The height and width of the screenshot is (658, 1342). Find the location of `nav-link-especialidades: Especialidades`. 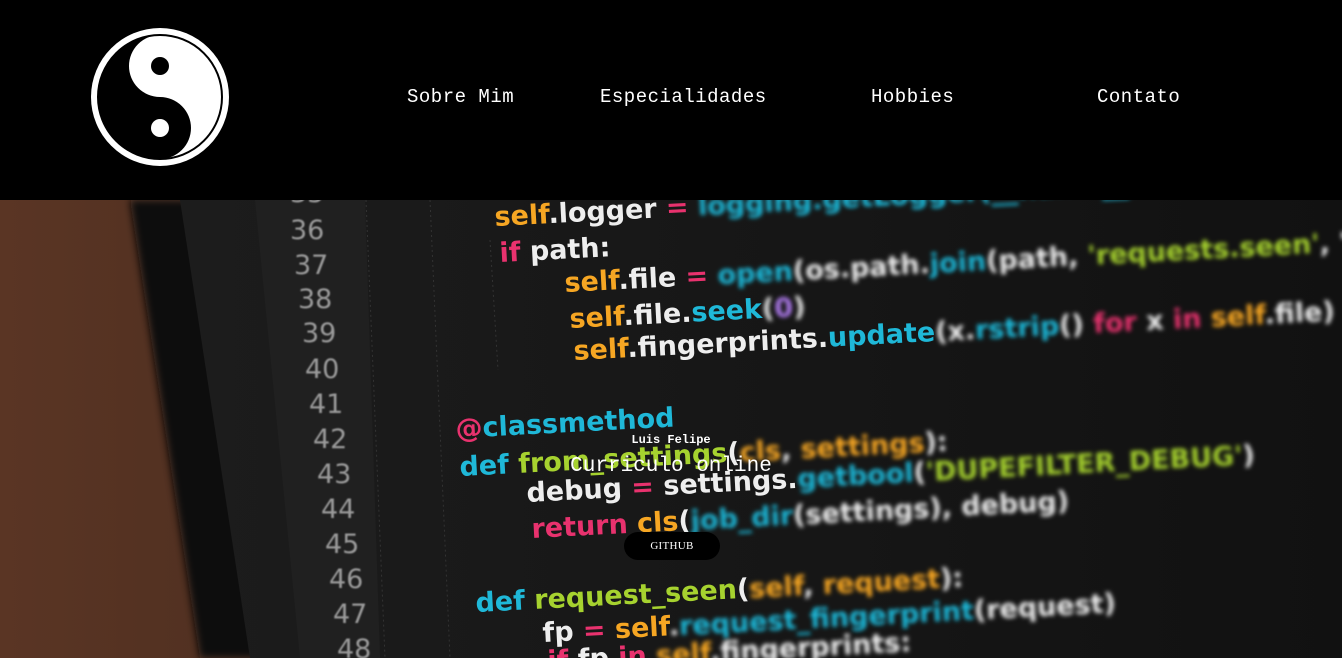

nav-link-especialidades: Especialidades is located at coordinates (683, 97).